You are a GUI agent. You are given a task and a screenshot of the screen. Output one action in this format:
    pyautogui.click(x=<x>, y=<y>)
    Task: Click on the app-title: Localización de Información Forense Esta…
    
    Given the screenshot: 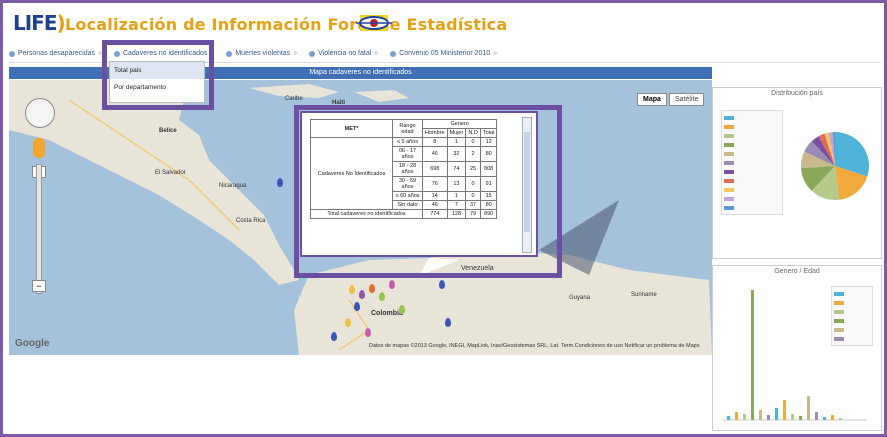 What is the action you would take?
    pyautogui.click(x=286, y=24)
    